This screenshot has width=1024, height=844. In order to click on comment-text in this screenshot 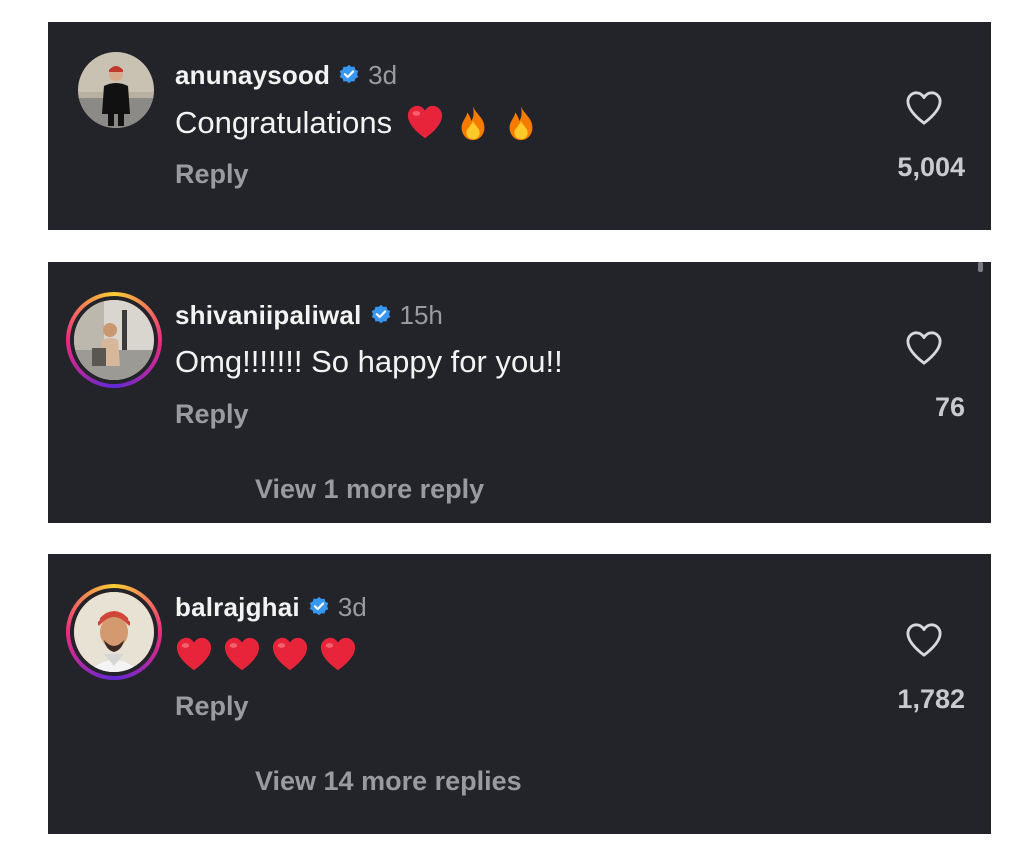, I will do `click(266, 655)`.